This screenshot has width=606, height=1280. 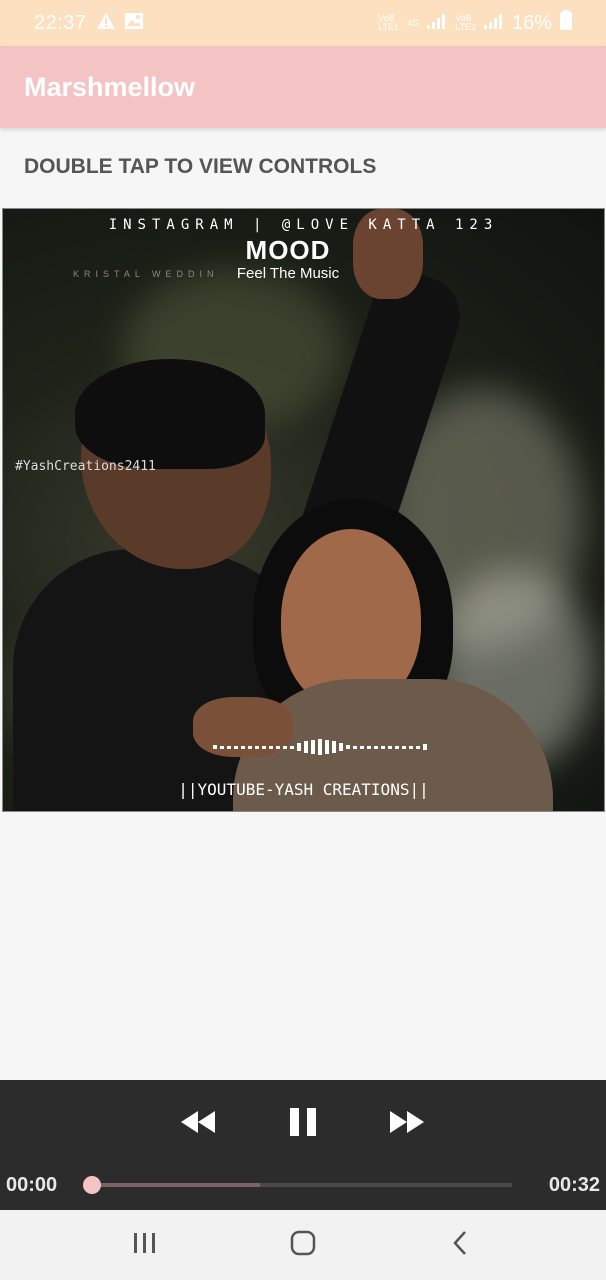 What do you see at coordinates (176, 1185) in the screenshot?
I see `seek-buffer` at bounding box center [176, 1185].